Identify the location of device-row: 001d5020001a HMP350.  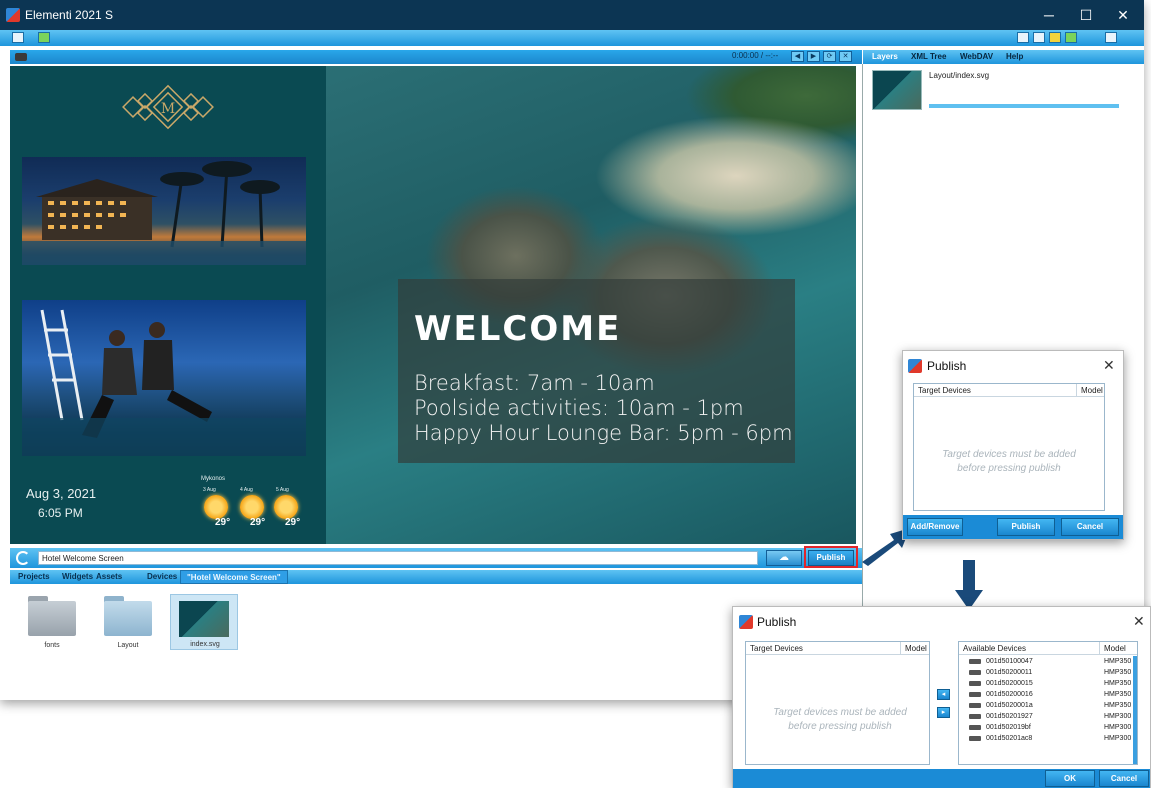
(1046, 705).